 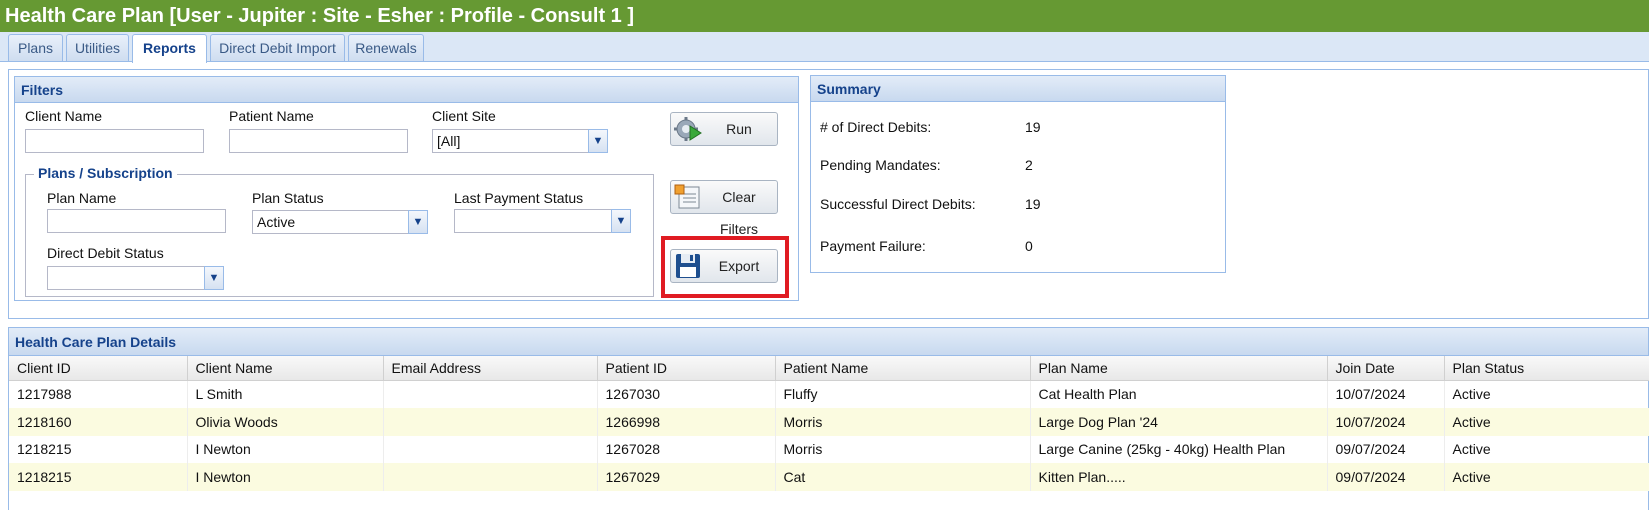 I want to click on gear-run-icon, so click(x=688, y=129).